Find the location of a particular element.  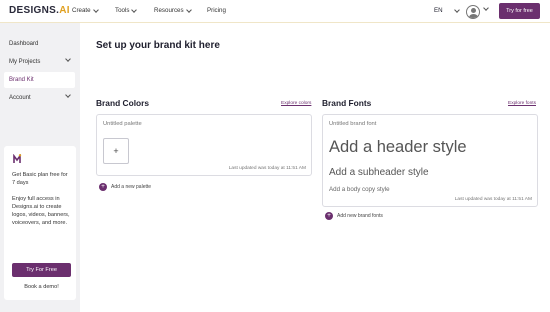

add-color-button: + is located at coordinates (116, 151).